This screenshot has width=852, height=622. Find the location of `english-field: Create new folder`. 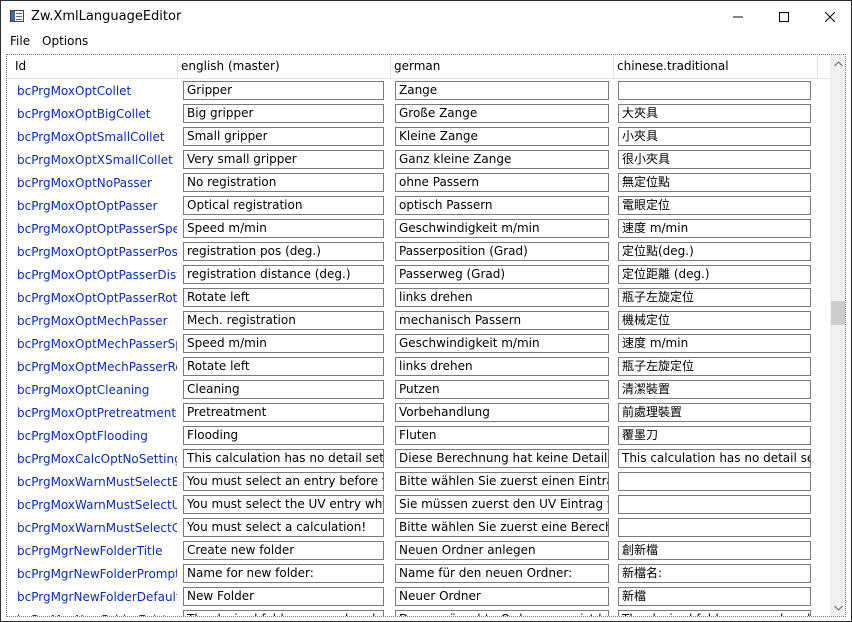

english-field: Create new folder is located at coordinates (283, 550).